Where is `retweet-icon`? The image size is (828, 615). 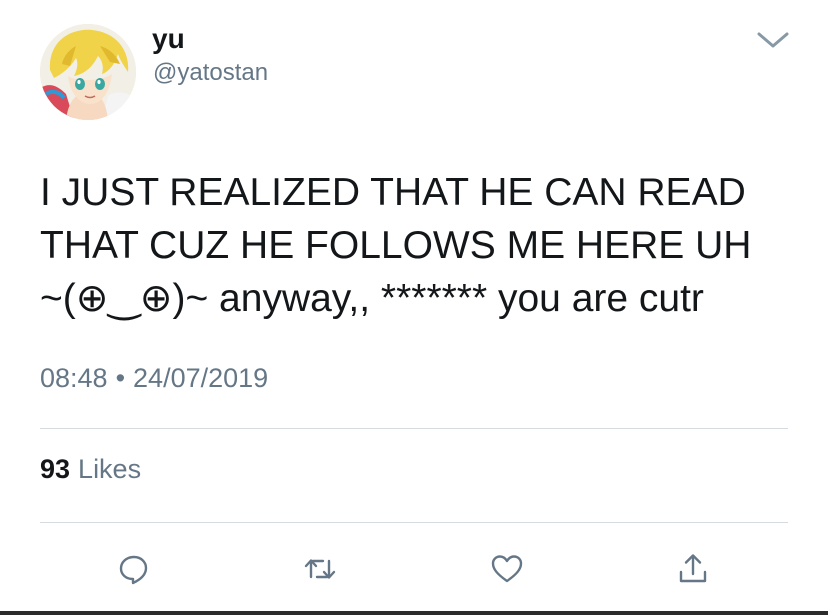 retweet-icon is located at coordinates (320, 569).